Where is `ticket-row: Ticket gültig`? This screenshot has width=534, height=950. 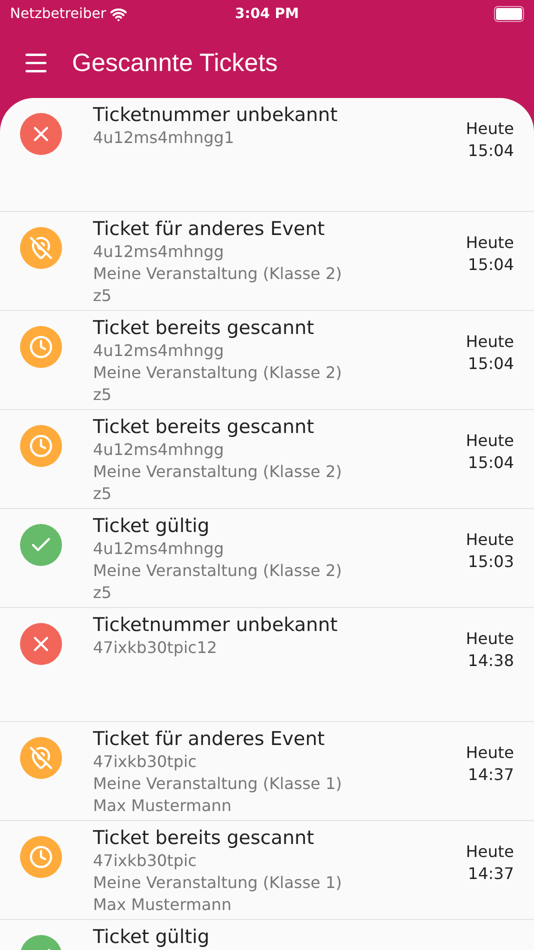
ticket-row: Ticket gültig is located at coordinates (267, 935).